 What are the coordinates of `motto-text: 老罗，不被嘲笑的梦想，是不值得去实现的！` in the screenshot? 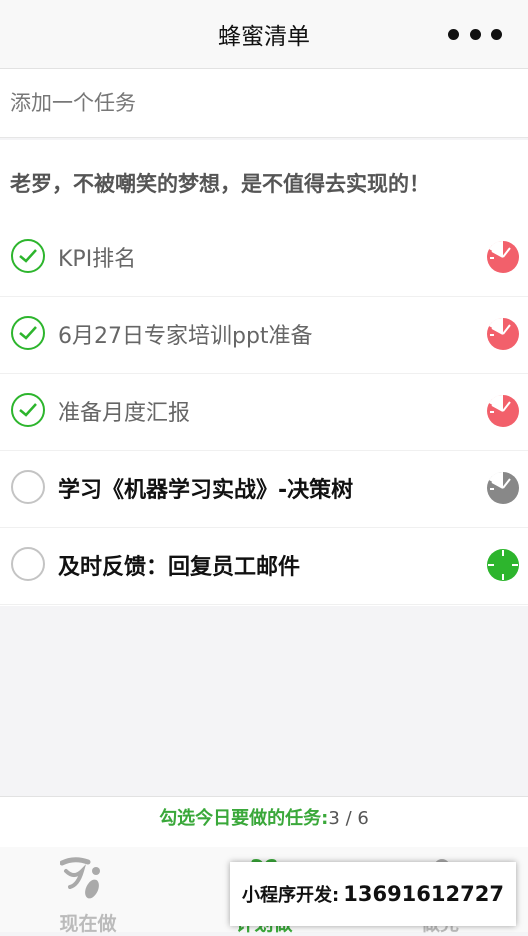 It's located at (220, 184).